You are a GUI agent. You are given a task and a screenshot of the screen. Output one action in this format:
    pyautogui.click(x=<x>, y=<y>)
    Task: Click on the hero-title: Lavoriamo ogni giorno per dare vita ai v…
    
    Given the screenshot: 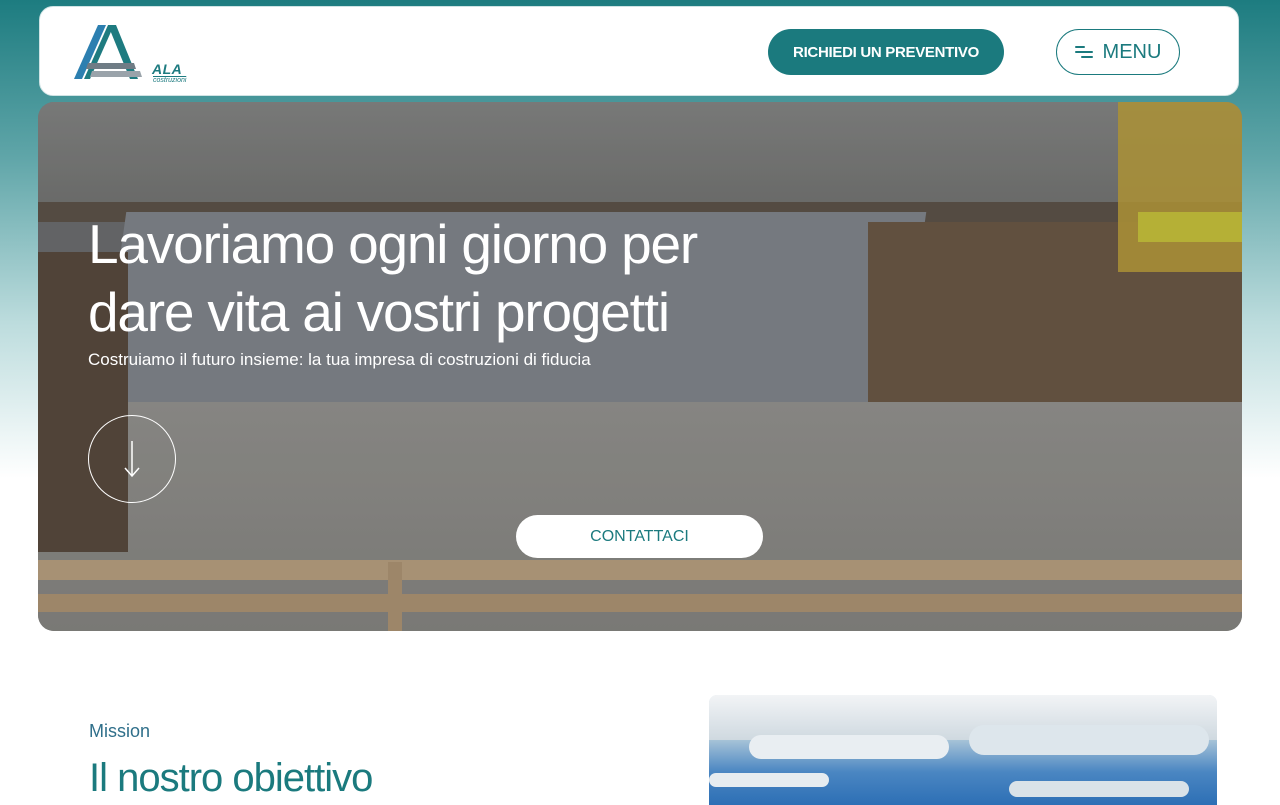 What is the action you would take?
    pyautogui.click(x=393, y=278)
    